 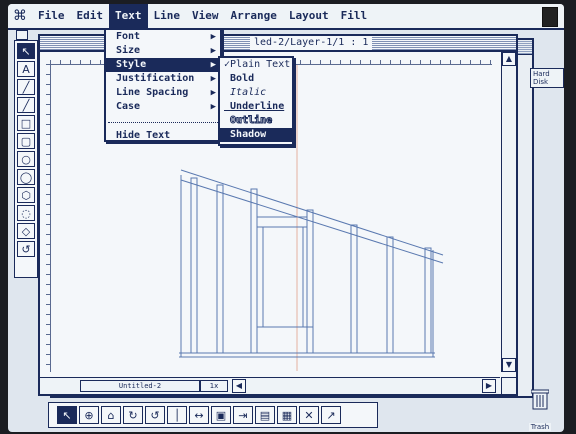 What do you see at coordinates (26, 177) in the screenshot?
I see `circle-tool-icon: ◯` at bounding box center [26, 177].